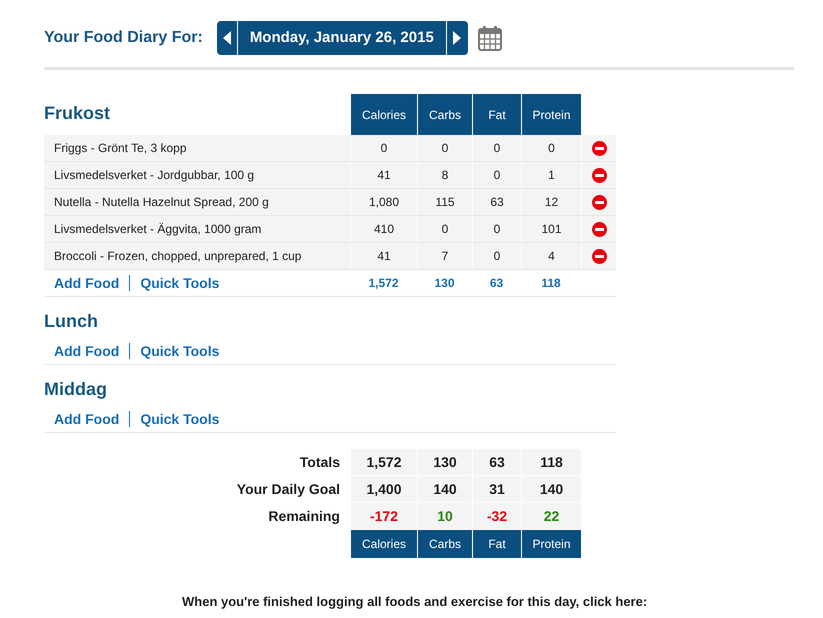 The image size is (823, 618). I want to click on food-name: Nutella - Nutella Hazelnut Spread, 200 g, so click(197, 202).